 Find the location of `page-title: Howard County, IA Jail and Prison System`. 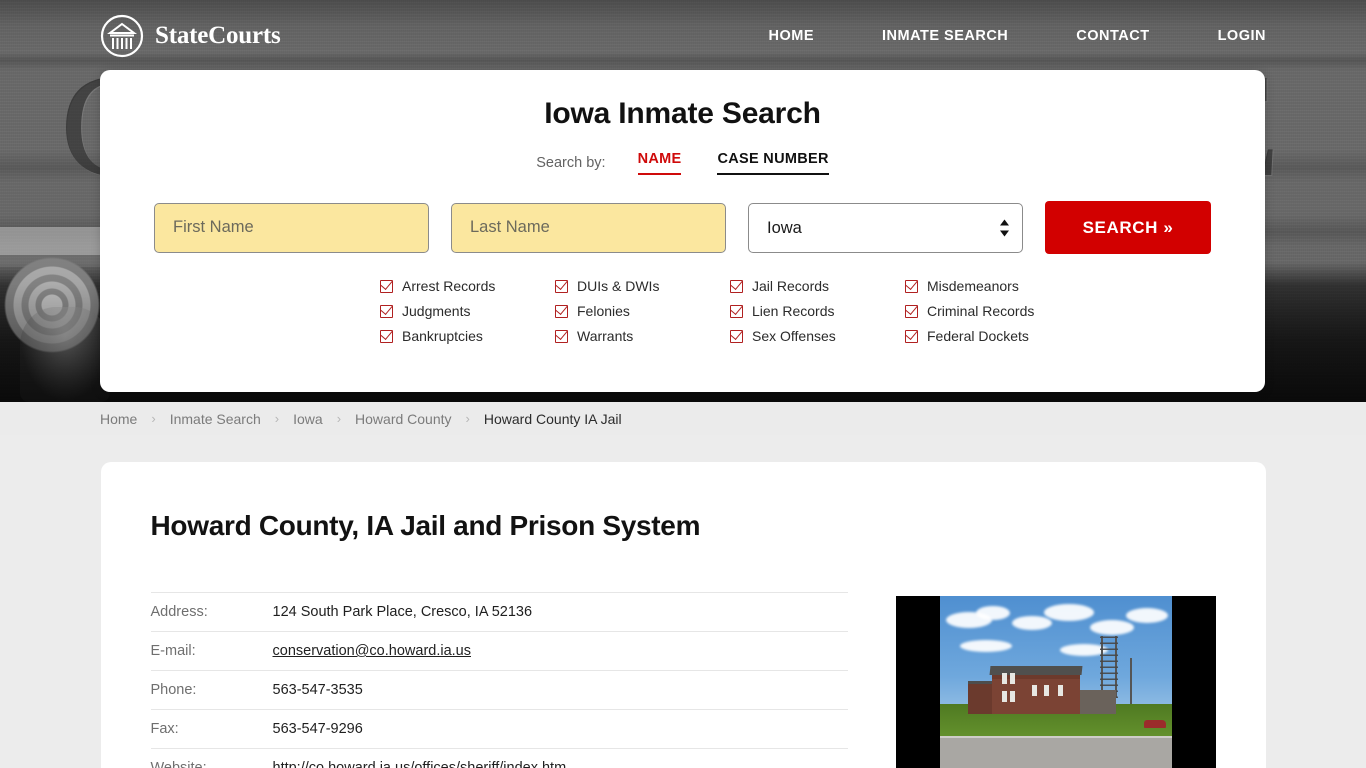

page-title: Howard County, IA Jail and Prison System is located at coordinates (425, 525).